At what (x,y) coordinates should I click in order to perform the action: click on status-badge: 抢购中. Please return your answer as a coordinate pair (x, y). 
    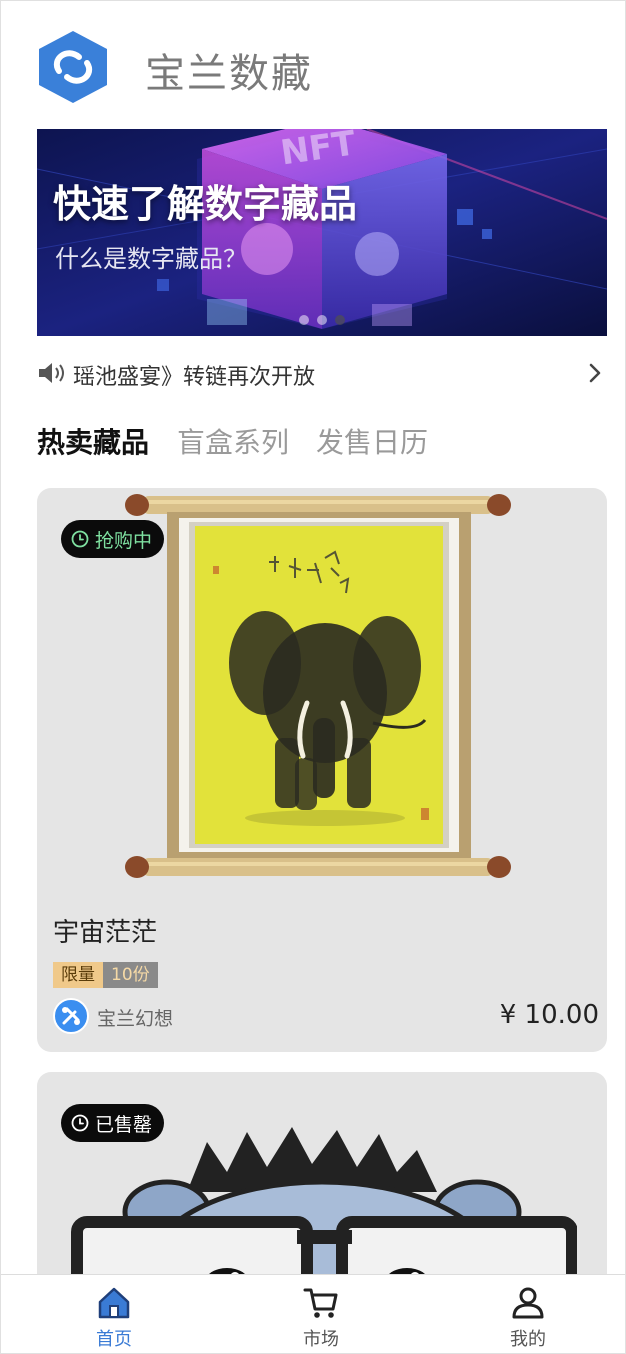
    Looking at the image, I should click on (113, 539).